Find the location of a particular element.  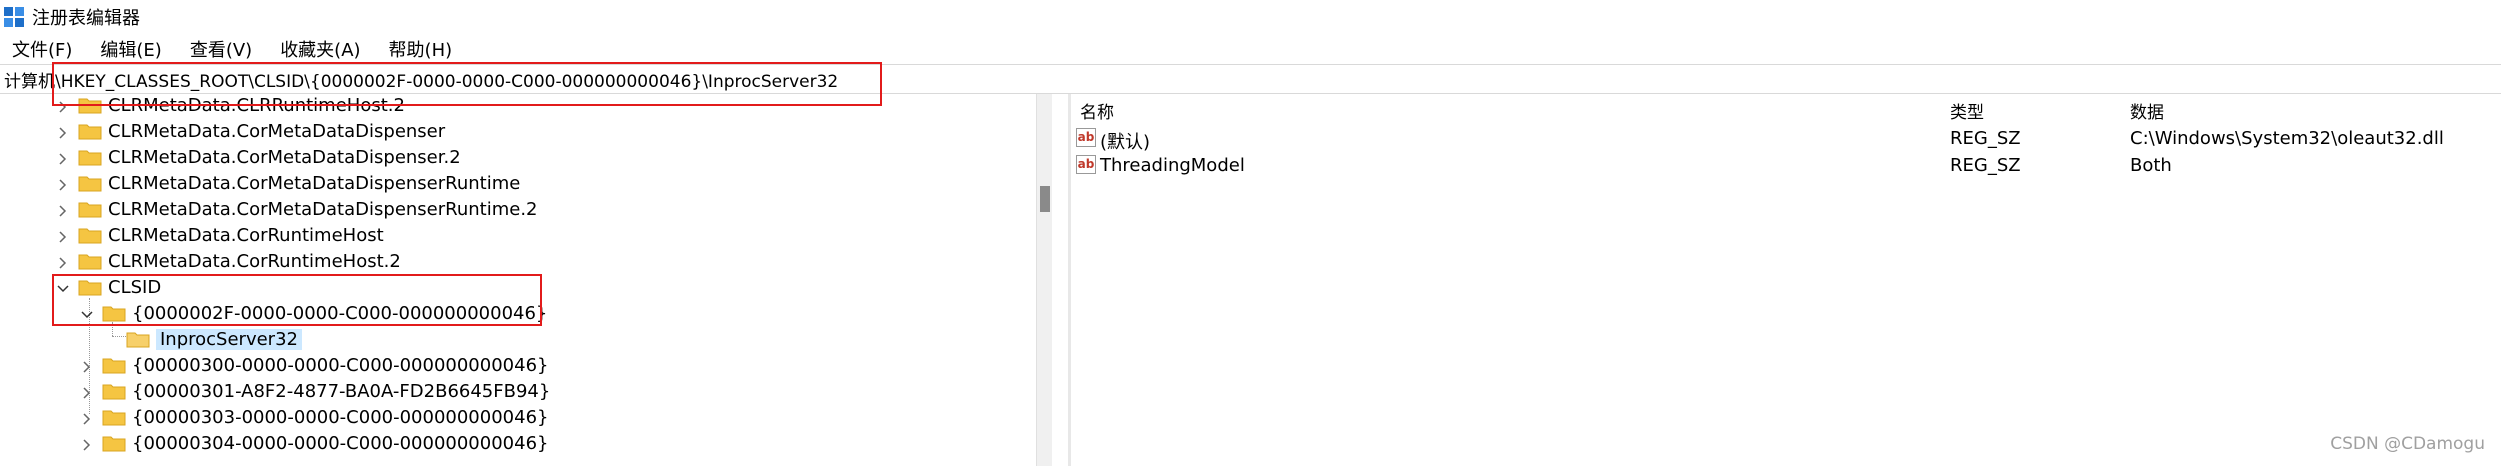

tree-item-clsid: CLSID is located at coordinates (108, 287).